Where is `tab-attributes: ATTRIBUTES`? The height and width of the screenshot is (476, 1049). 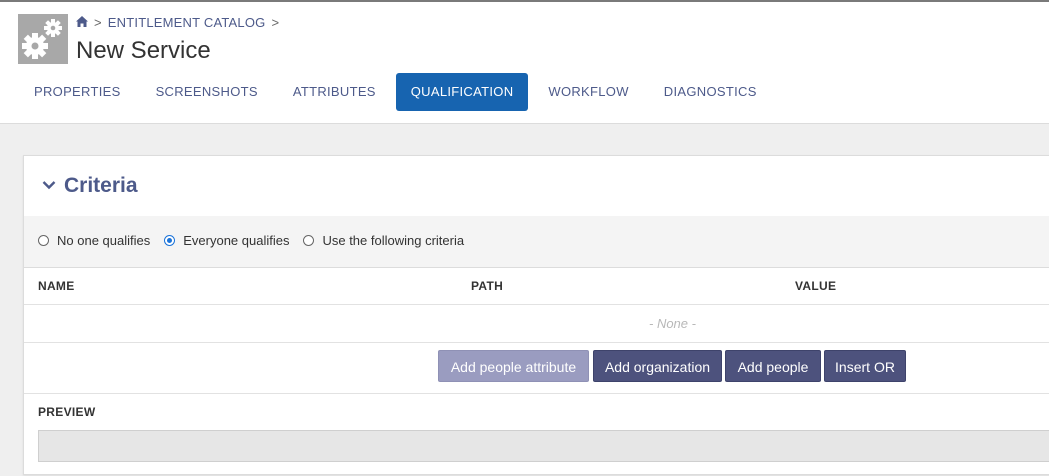
tab-attributes: ATTRIBUTES is located at coordinates (334, 92).